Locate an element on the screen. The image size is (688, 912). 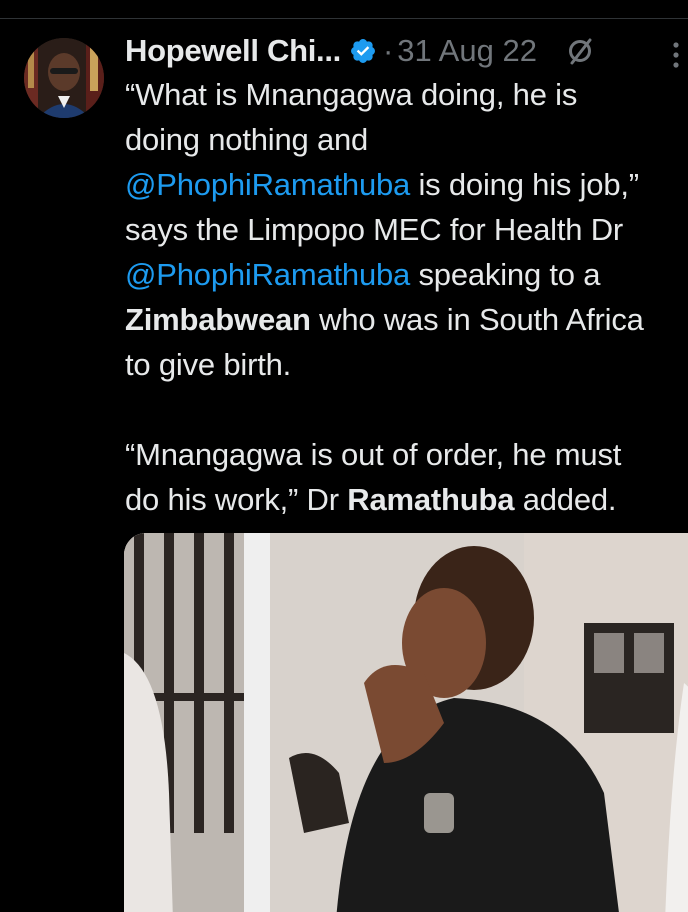
tweet-text-fragment: speaking to a is located at coordinates (505, 274).